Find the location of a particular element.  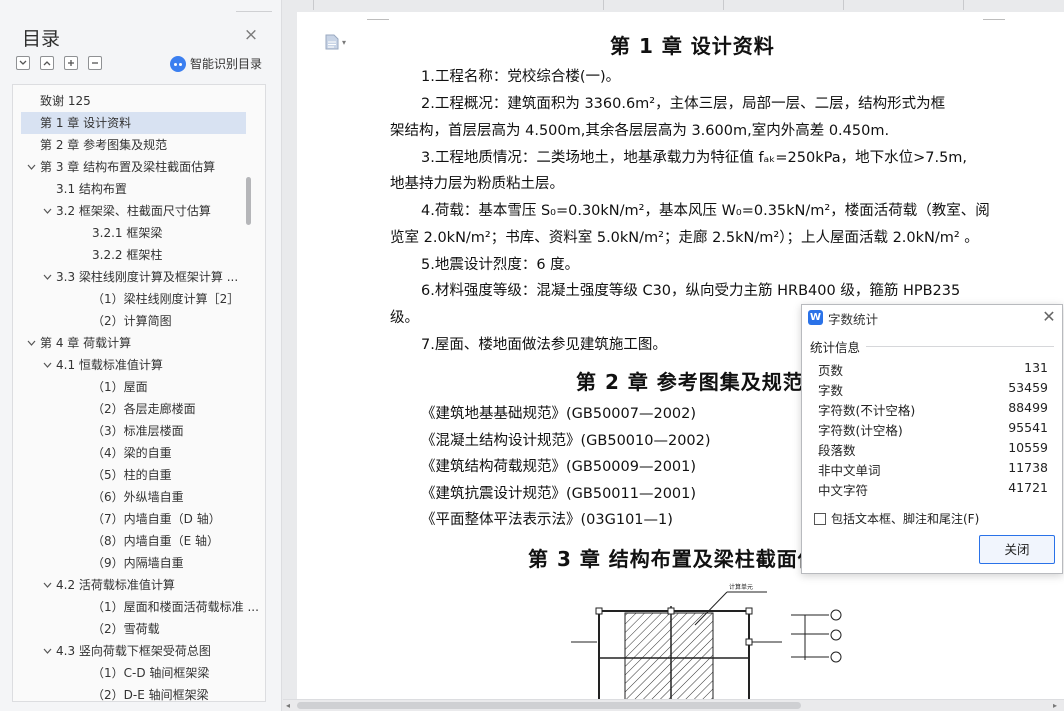

smart-toc-icon is located at coordinates (178, 63).